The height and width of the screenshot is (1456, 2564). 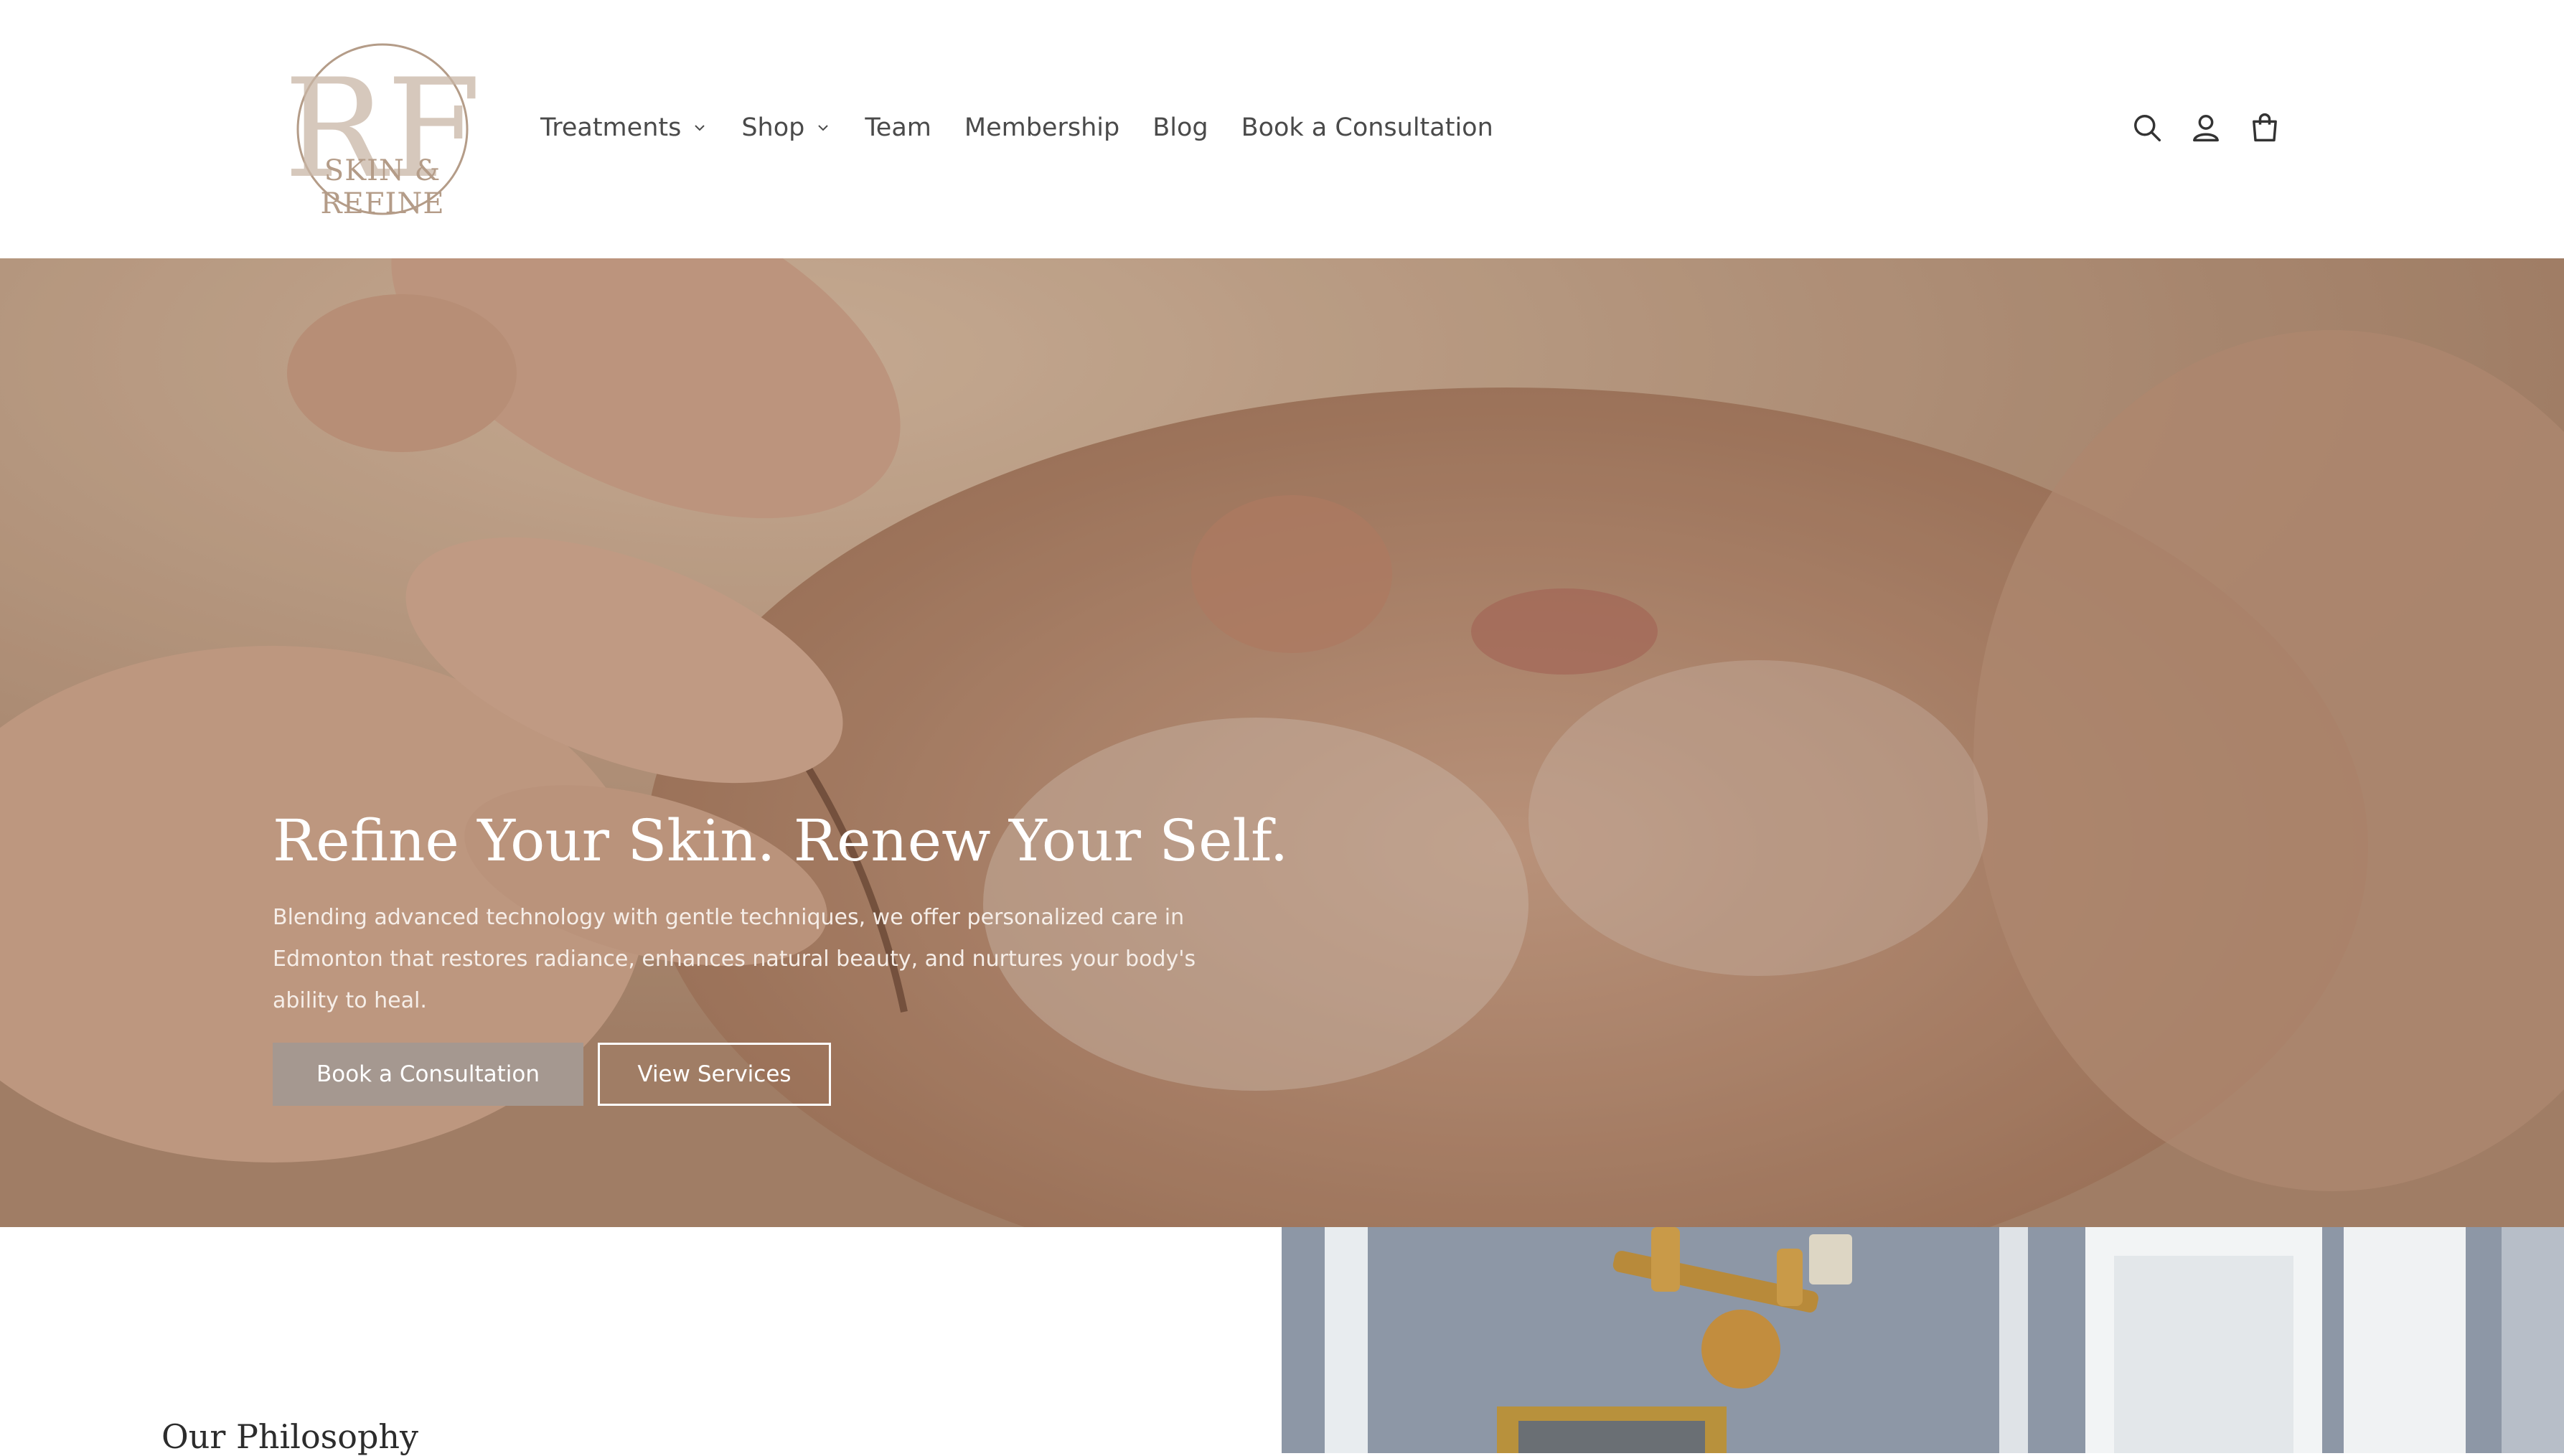 What do you see at coordinates (382, 129) in the screenshot?
I see `brand-logo: RF SKIN & REFINE` at bounding box center [382, 129].